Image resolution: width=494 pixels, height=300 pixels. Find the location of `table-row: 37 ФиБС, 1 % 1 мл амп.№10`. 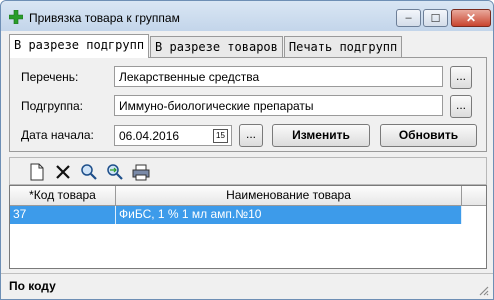

table-row: 37 ФиБС, 1 % 1 мл амп.№10 is located at coordinates (236, 215).